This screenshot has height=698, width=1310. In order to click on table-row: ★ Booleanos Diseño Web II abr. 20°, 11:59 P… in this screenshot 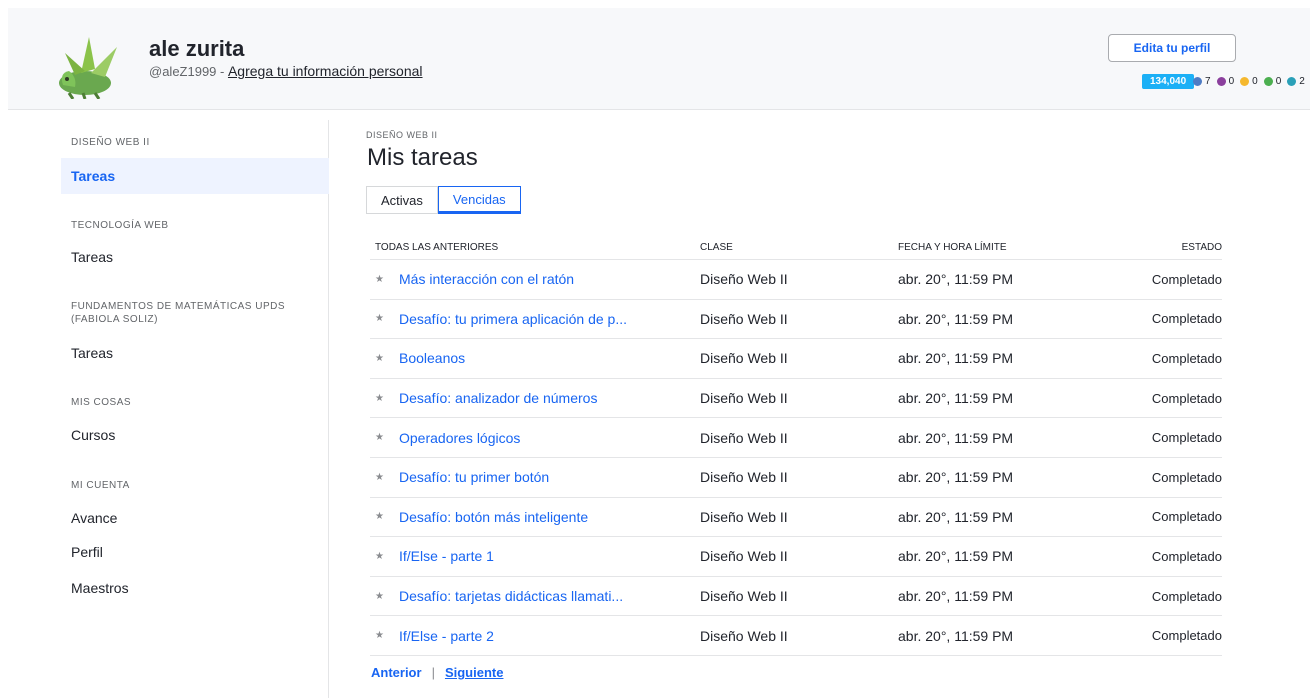, I will do `click(796, 359)`.